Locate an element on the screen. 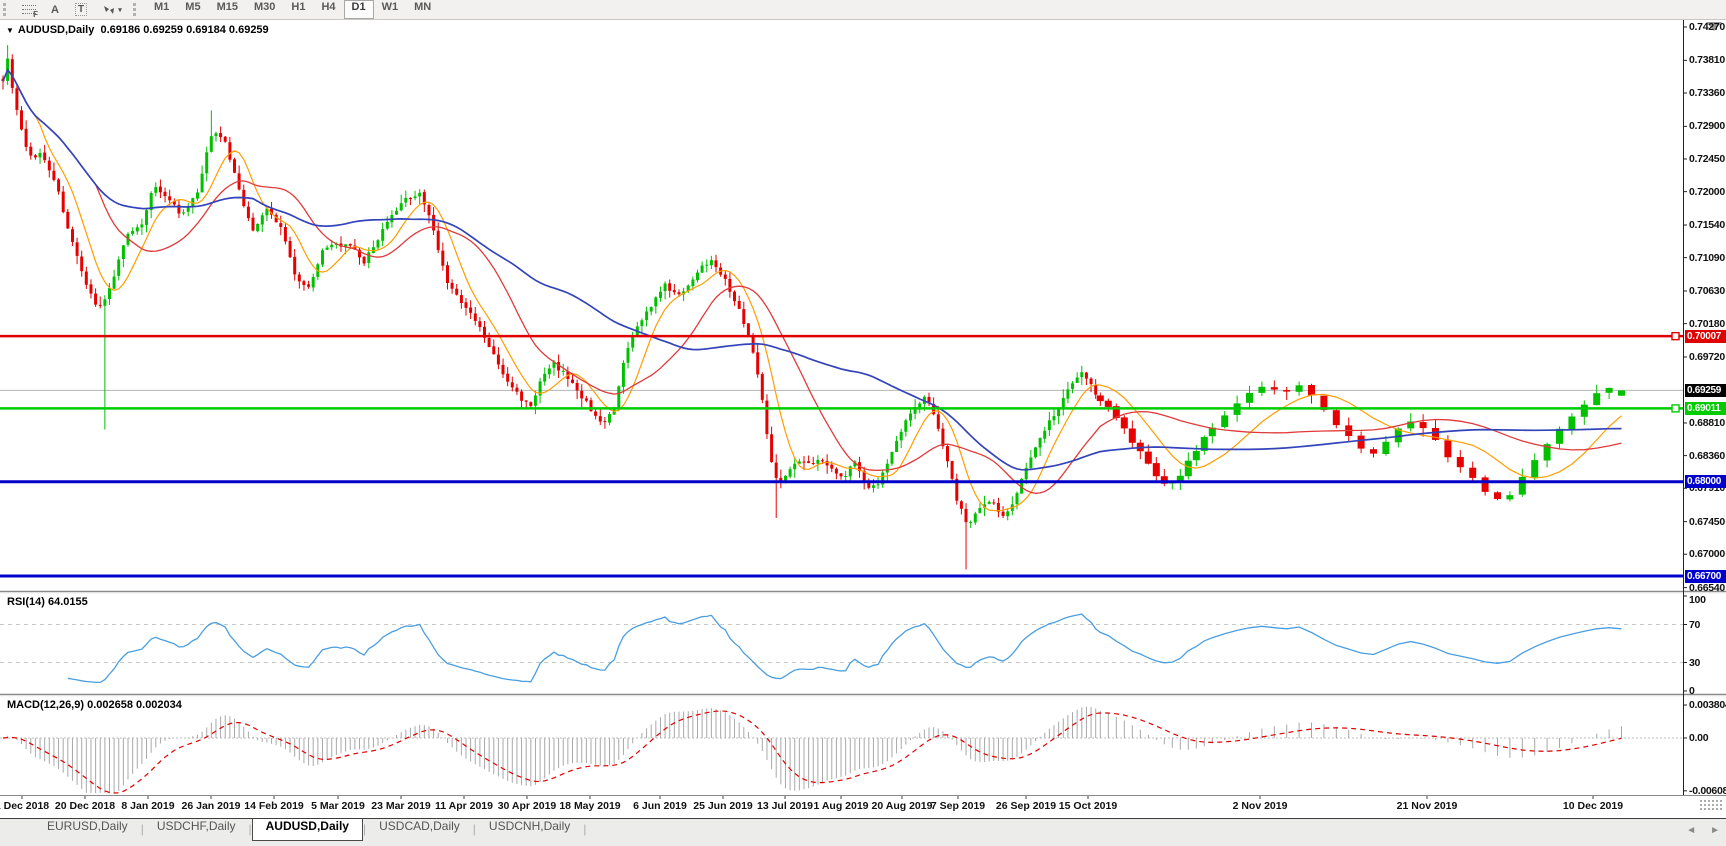  symbol-tab-audusd: AUDUSD,Daily is located at coordinates (307, 830).